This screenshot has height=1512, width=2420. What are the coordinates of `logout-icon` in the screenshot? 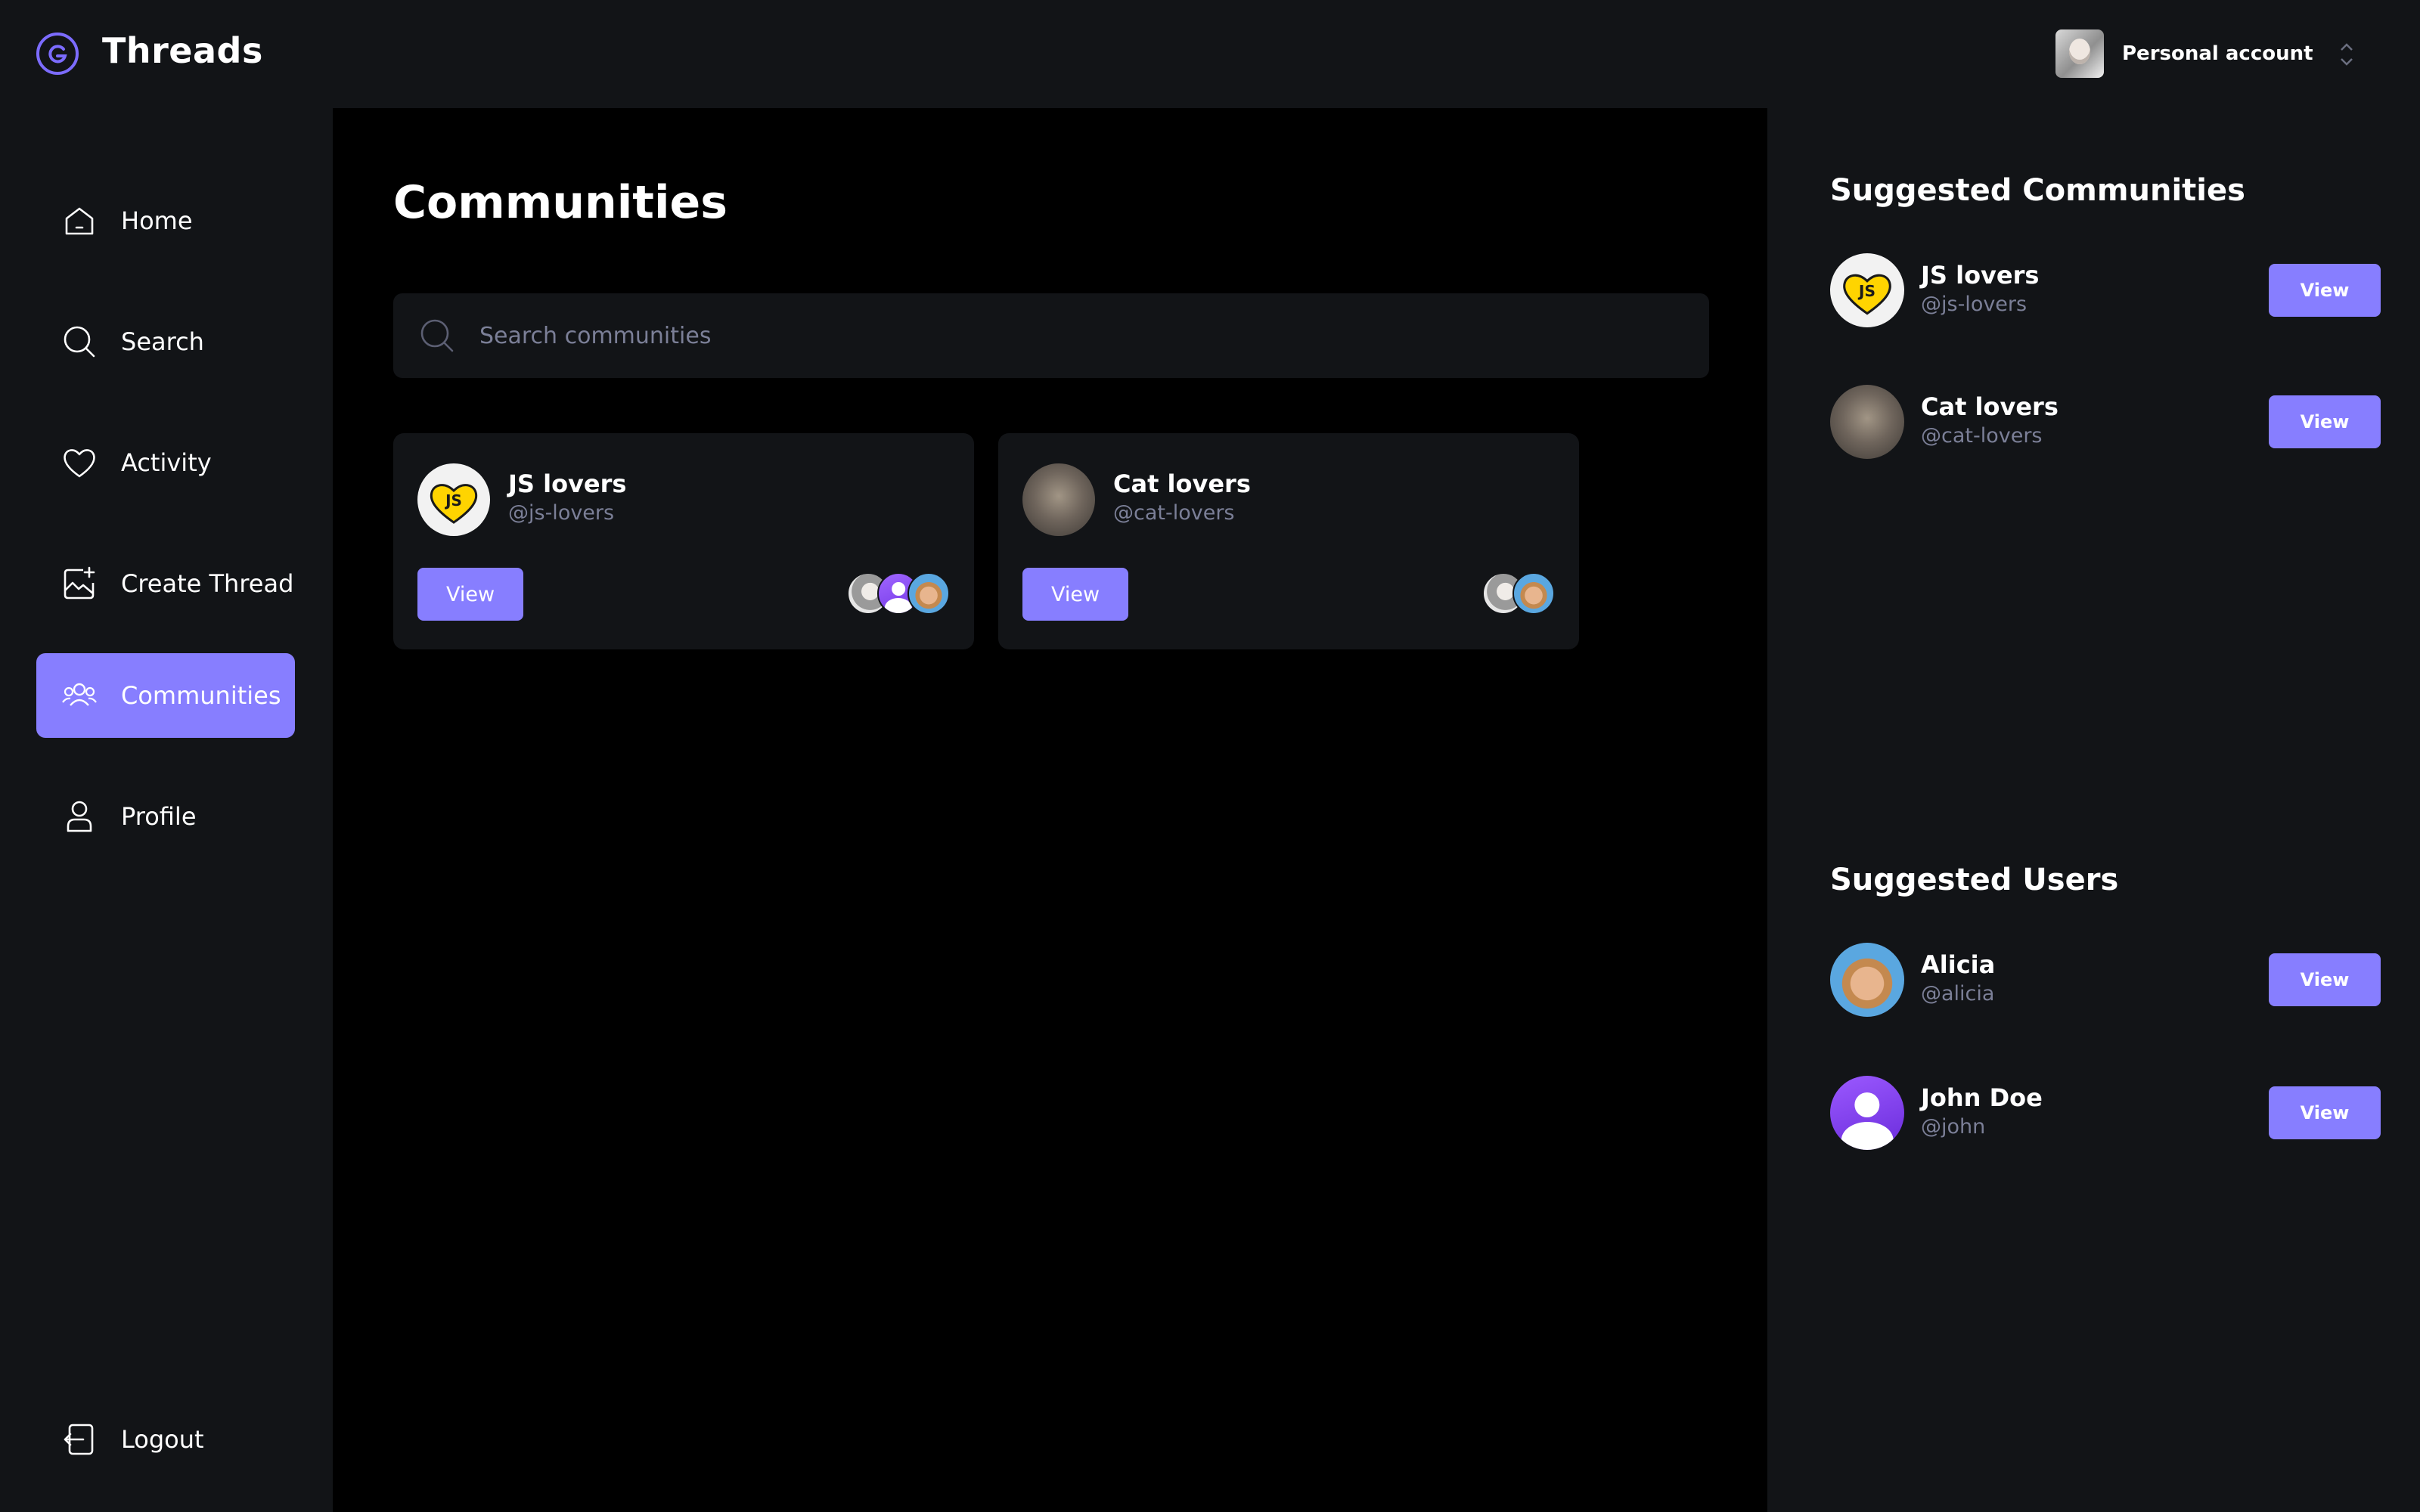 It's located at (79, 1439).